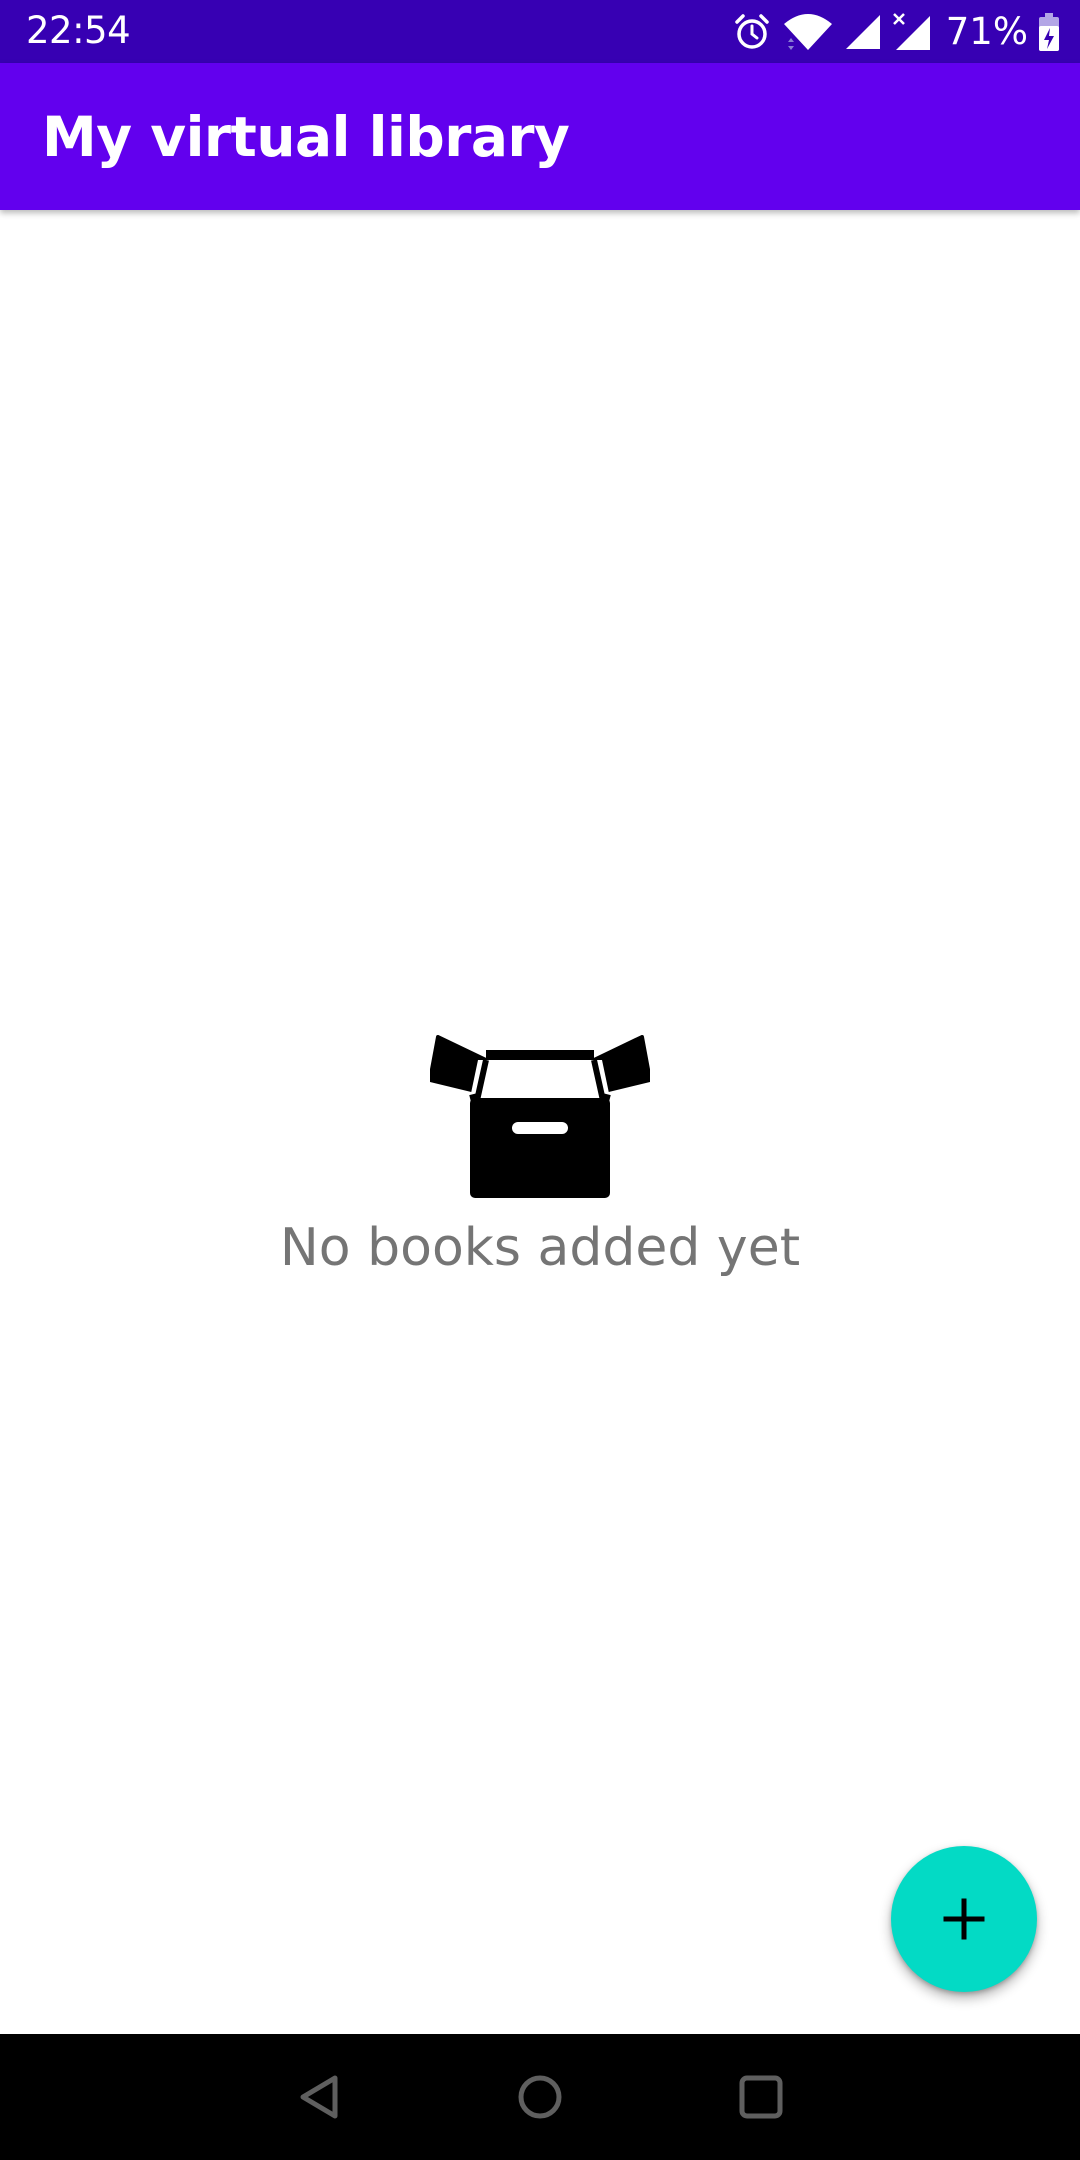 This screenshot has height=2160, width=1080. Describe the element at coordinates (78, 30) in the screenshot. I see `status-time: 22:54` at that location.